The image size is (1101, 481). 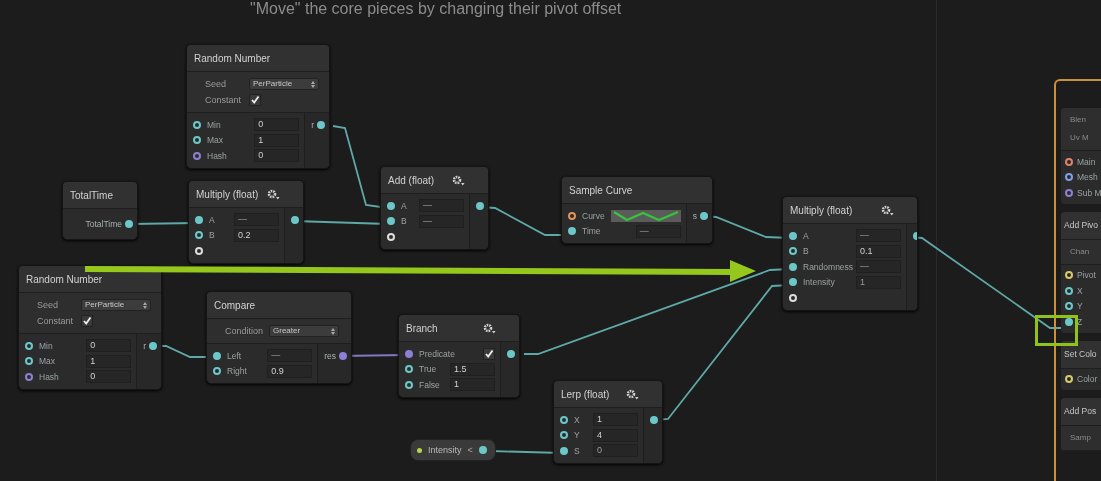 What do you see at coordinates (1080, 290) in the screenshot?
I see `port-label: X` at bounding box center [1080, 290].